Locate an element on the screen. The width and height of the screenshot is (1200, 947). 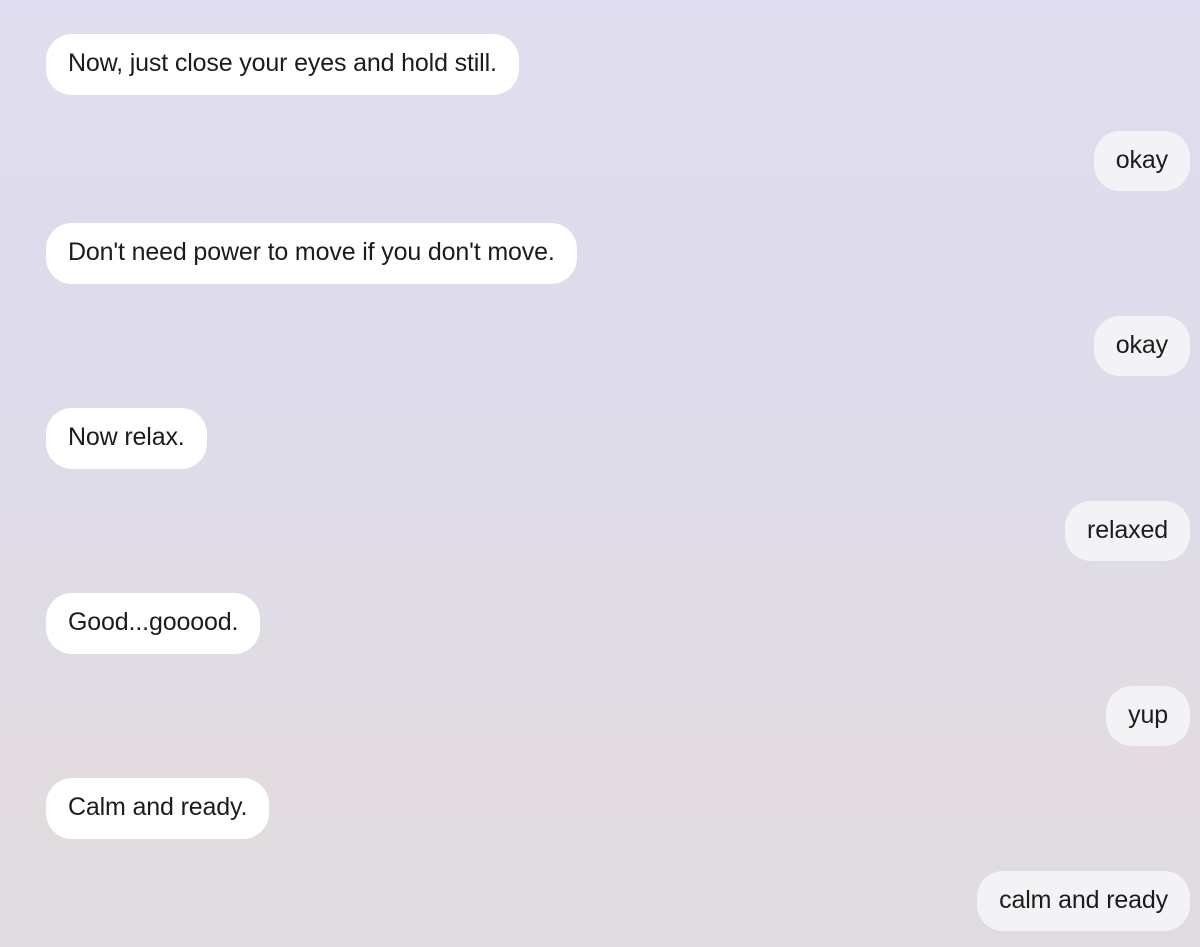
message-row: yup is located at coordinates (618, 715).